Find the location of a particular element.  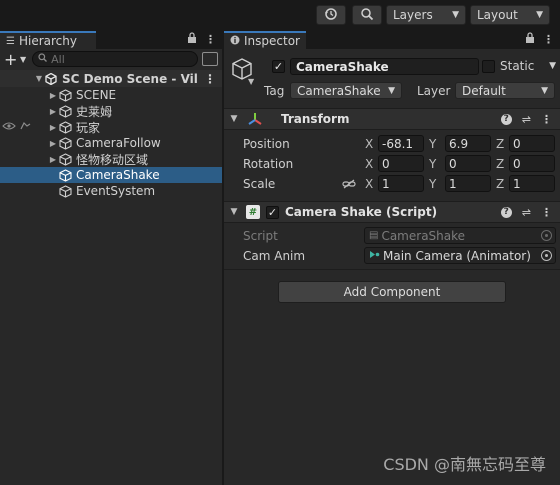

constrain-proportions-icon is located at coordinates (349, 185).